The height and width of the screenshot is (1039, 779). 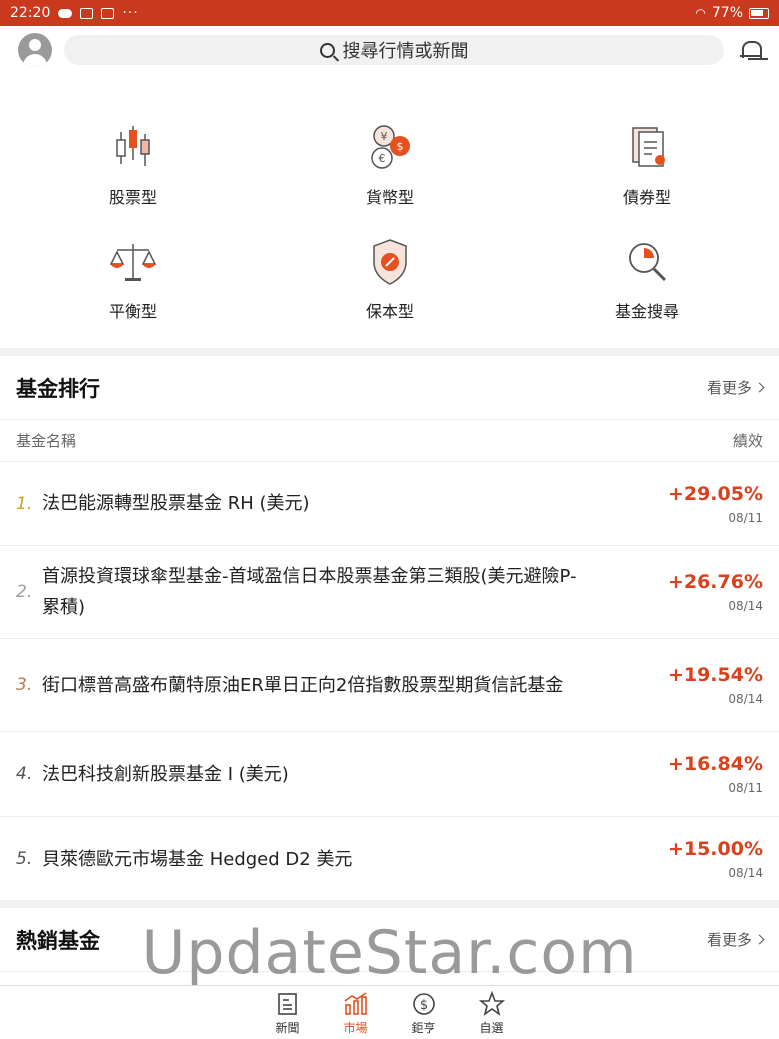 I want to click on category-money: ¥ $ € 貨幣型, so click(x=390, y=164).